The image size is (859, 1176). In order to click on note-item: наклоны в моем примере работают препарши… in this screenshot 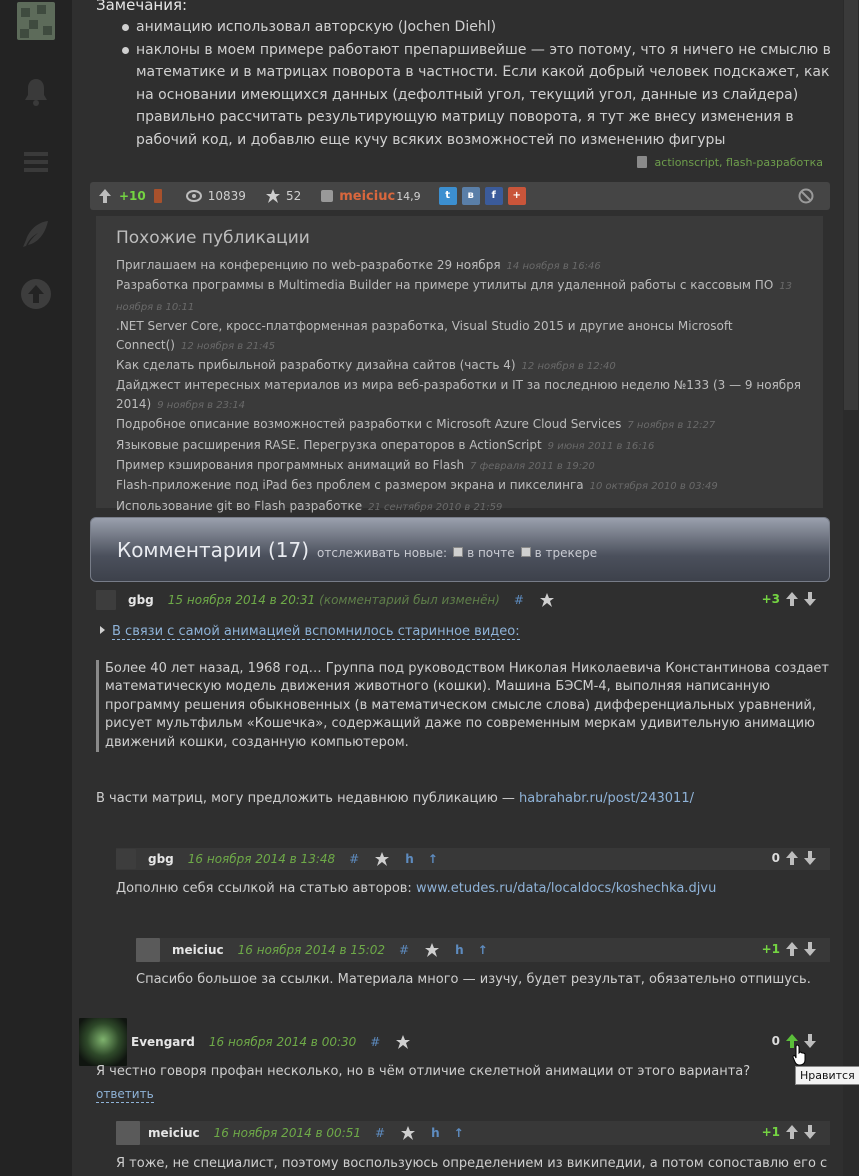, I will do `click(479, 95)`.